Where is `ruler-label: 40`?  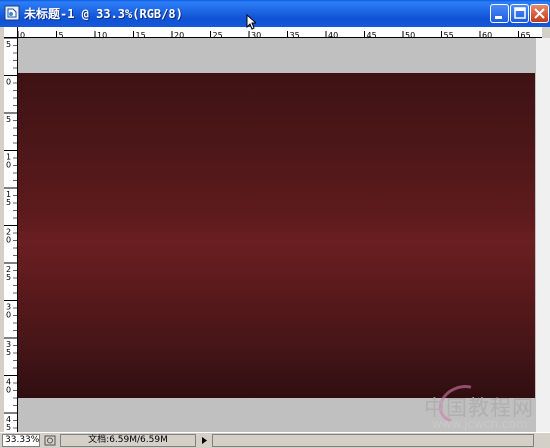
ruler-label: 40 is located at coordinates (333, 34).